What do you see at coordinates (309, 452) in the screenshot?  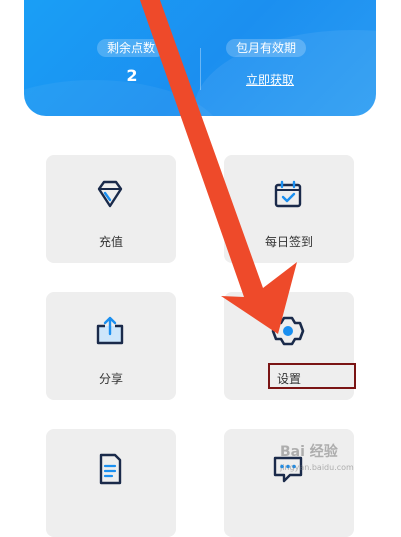 I see `watermark-text: Bai 经验` at bounding box center [309, 452].